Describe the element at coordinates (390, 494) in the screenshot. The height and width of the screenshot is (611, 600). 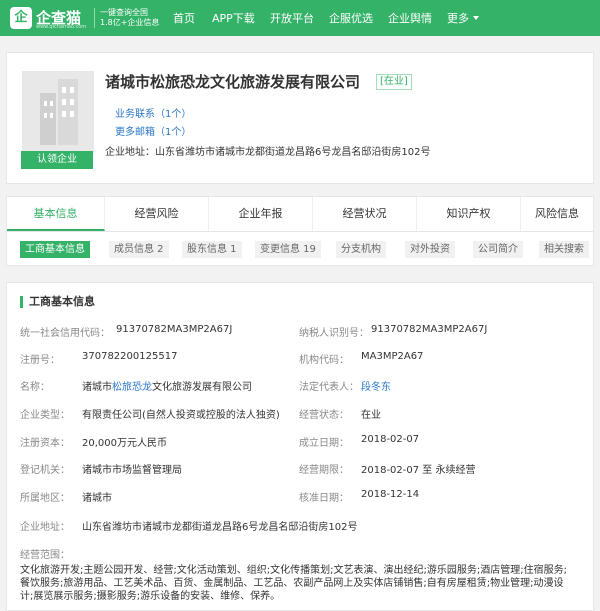
I see `approved-value: 2018-12-14` at that location.